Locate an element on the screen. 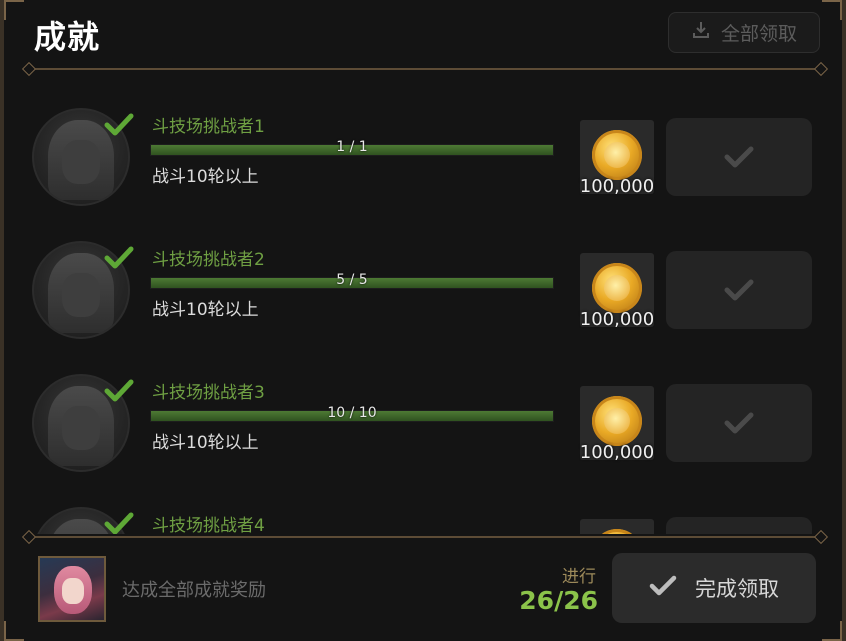 Image resolution: width=846 pixels, height=641 pixels. progress-text: 5 / 5 is located at coordinates (352, 280).